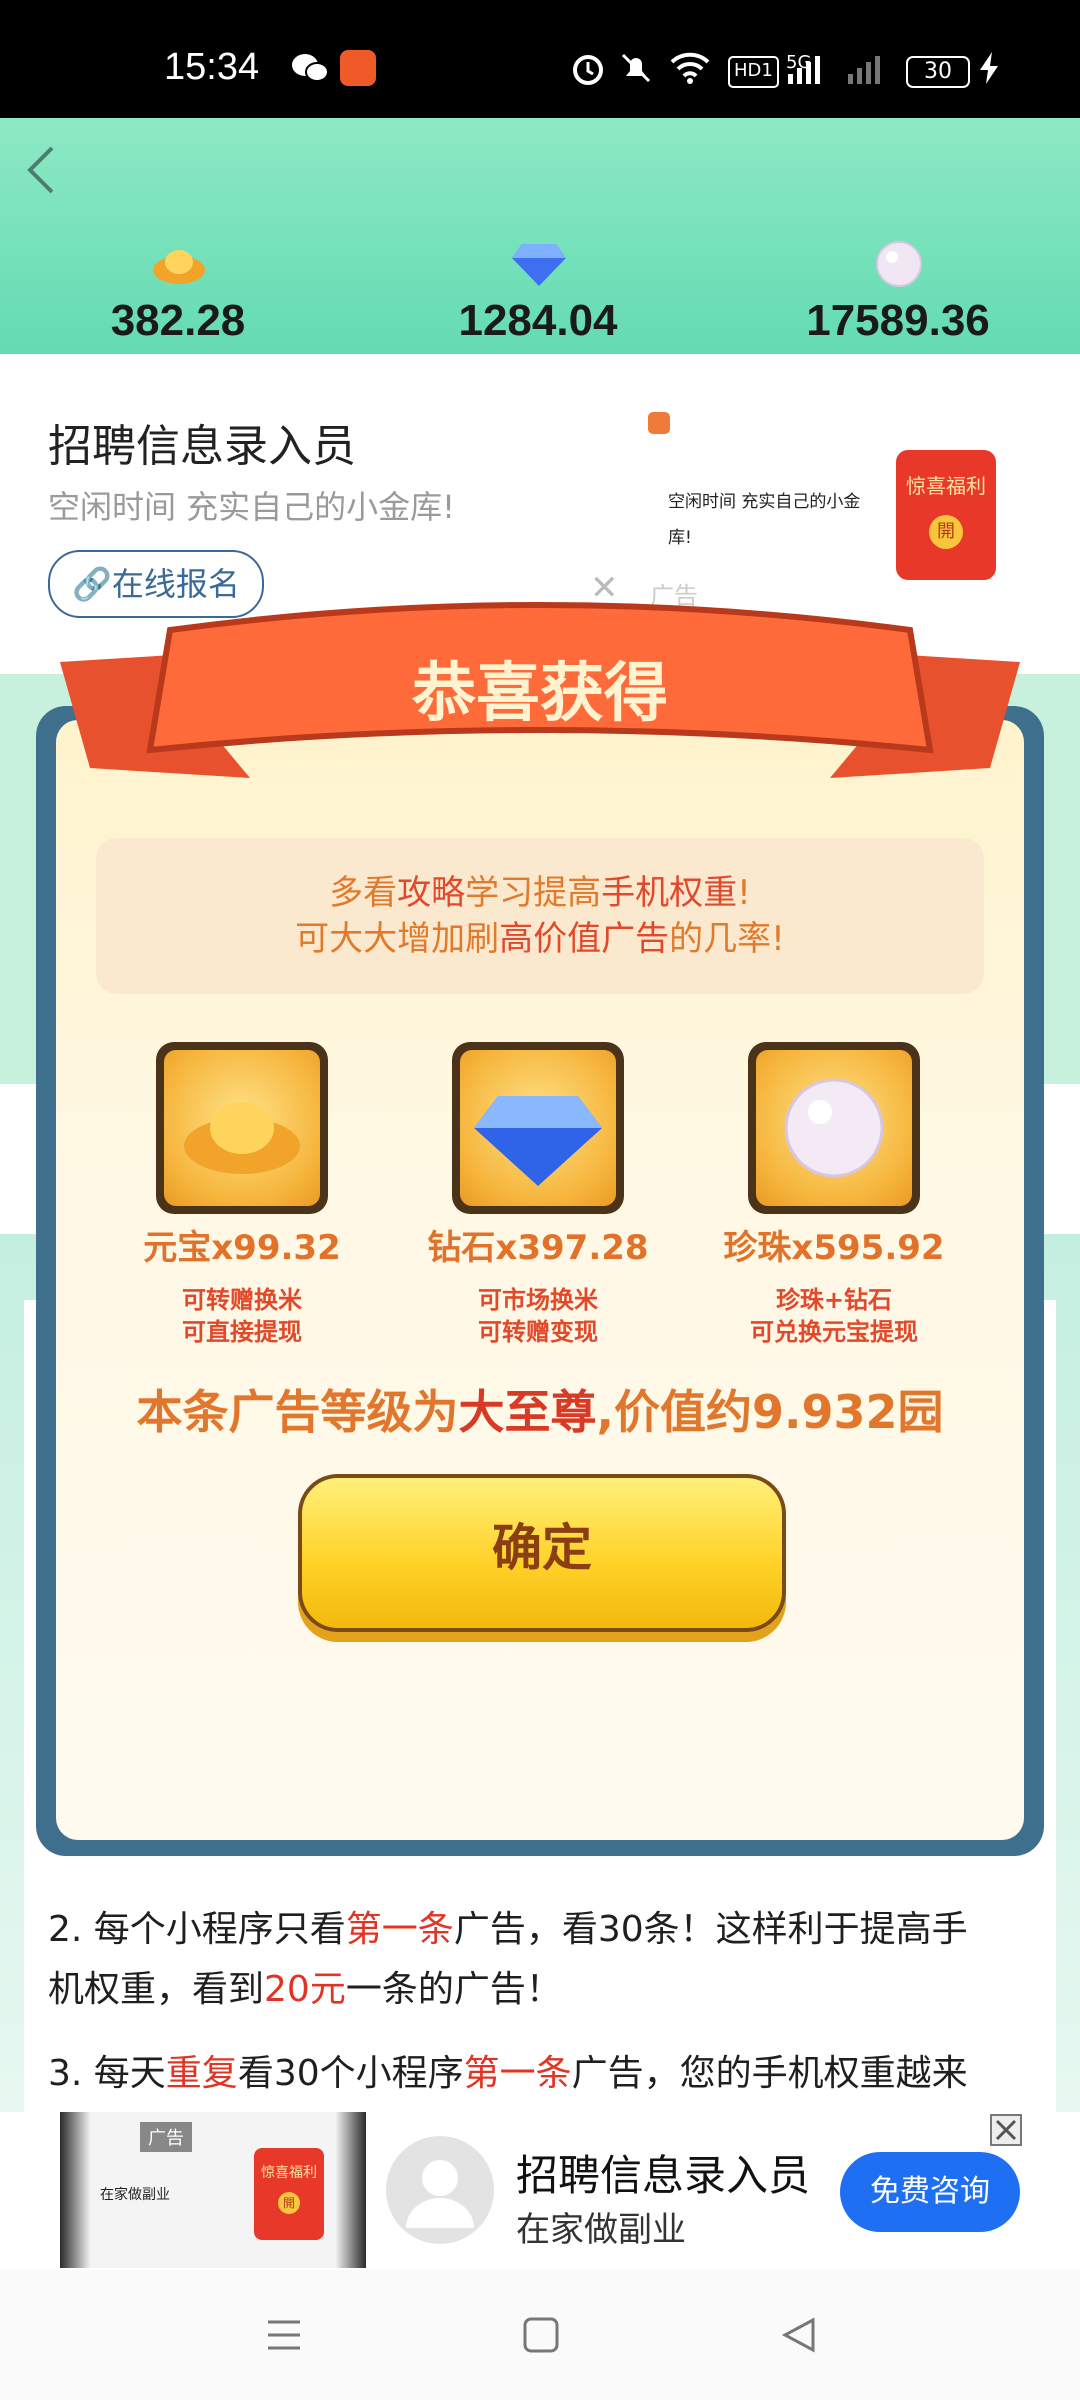 The width and height of the screenshot is (1080, 2400). What do you see at coordinates (834, 1248) in the screenshot?
I see `pearl-reward-label: 珍珠x595.92` at bounding box center [834, 1248].